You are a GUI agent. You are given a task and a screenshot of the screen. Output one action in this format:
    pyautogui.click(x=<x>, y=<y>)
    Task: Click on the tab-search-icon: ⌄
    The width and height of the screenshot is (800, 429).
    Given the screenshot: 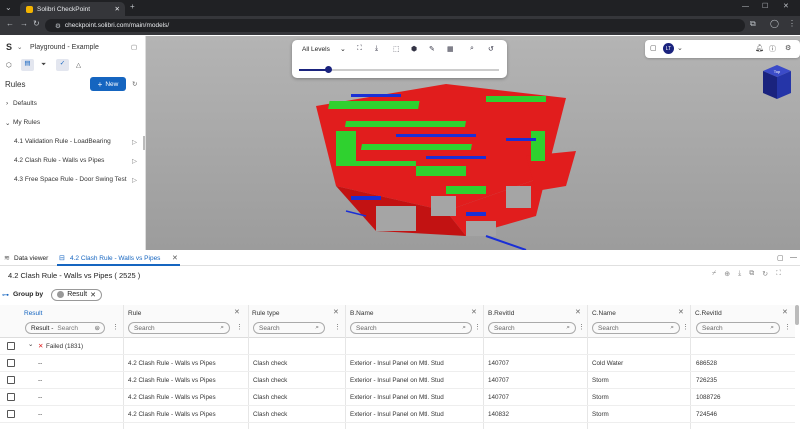 What is the action you would take?
    pyautogui.click(x=8, y=7)
    